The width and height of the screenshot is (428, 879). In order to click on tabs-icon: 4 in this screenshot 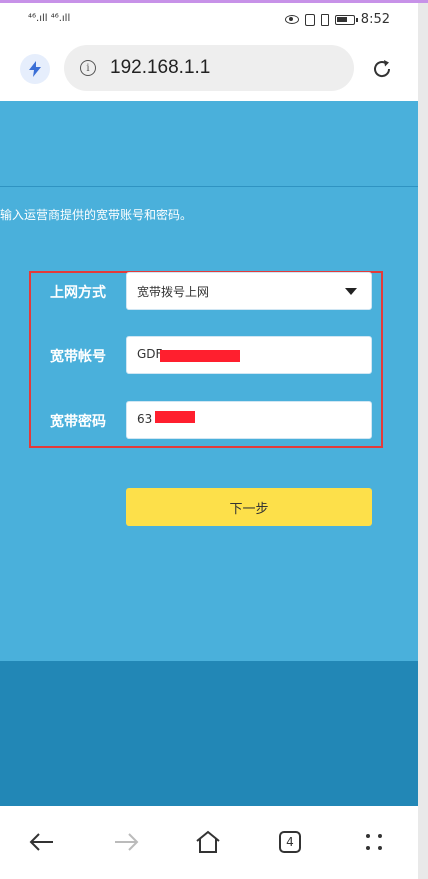, I will do `click(290, 842)`.